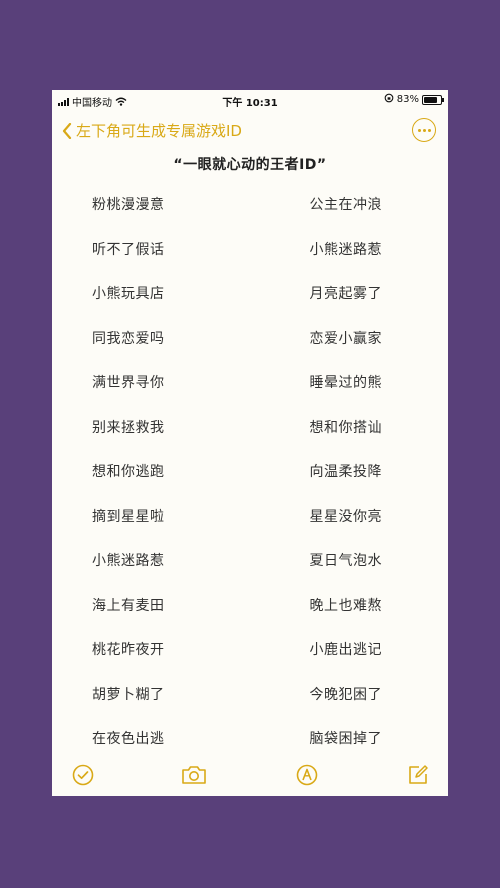 Image resolution: width=500 pixels, height=888 pixels. I want to click on nav-bar: 左下角可生成专属游戏ID, so click(250, 133).